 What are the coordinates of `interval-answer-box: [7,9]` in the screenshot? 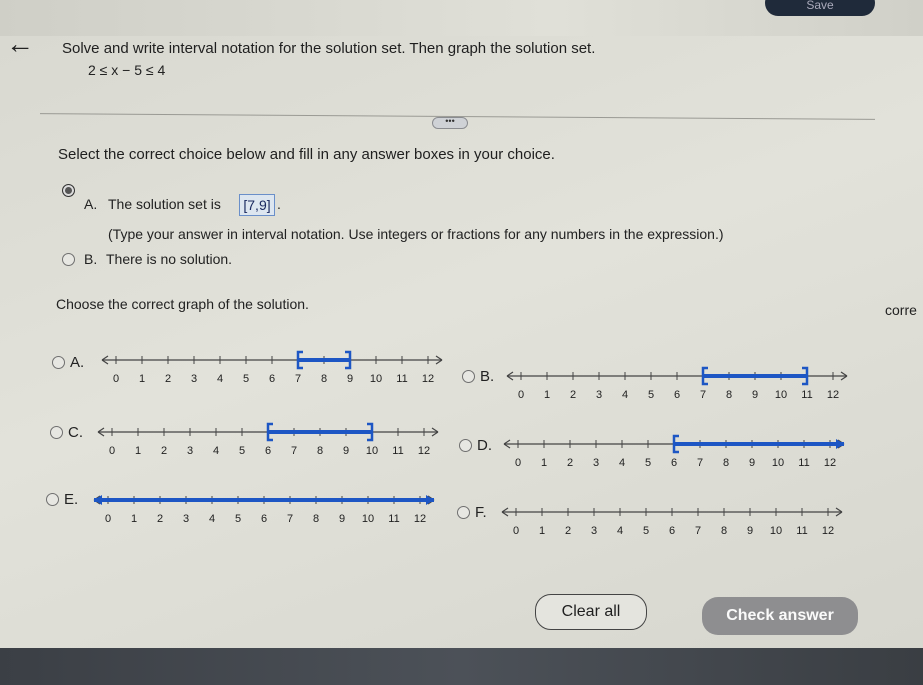 It's located at (257, 205).